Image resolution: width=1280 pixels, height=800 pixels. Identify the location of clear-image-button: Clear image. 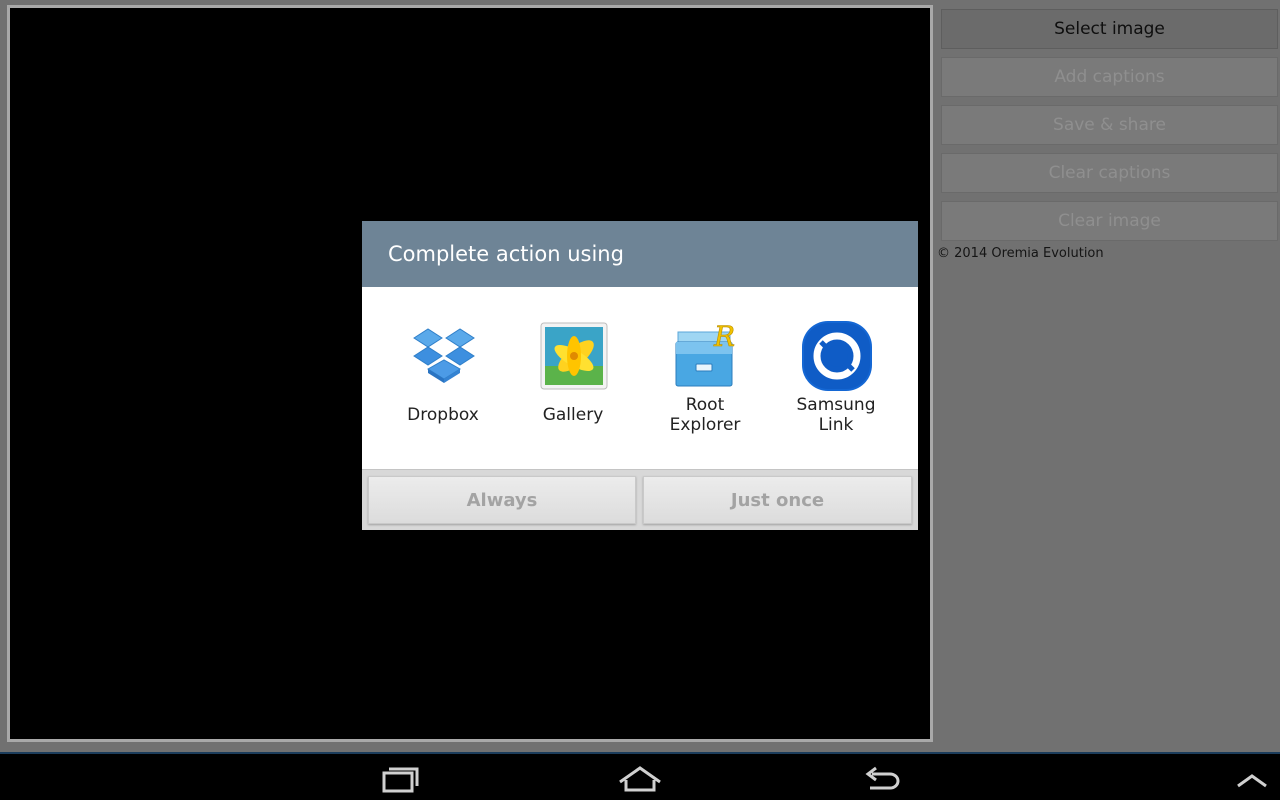
(1109, 221).